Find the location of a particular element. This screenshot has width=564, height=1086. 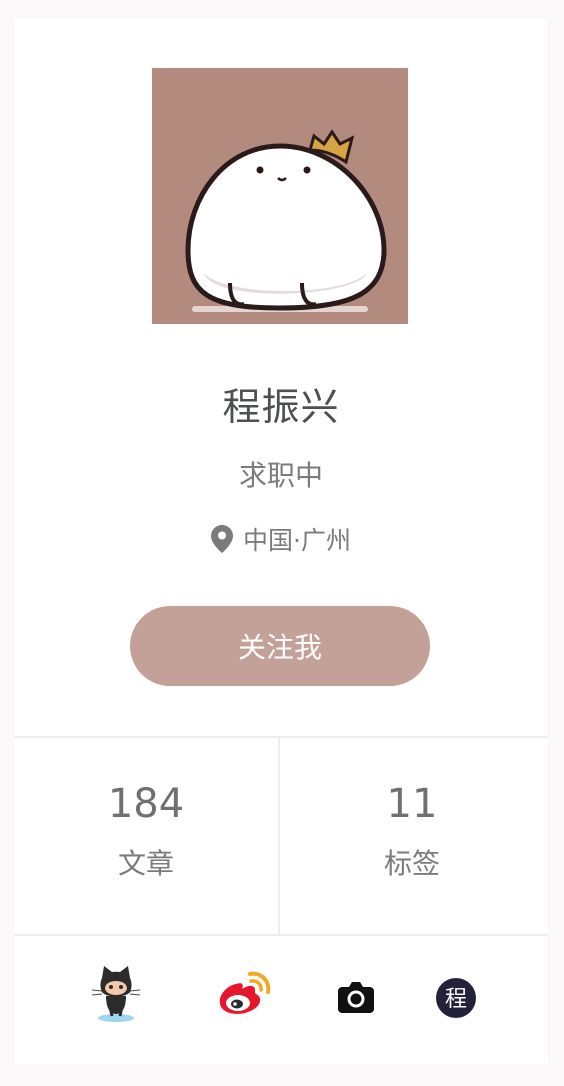

camera-icon is located at coordinates (356, 997).